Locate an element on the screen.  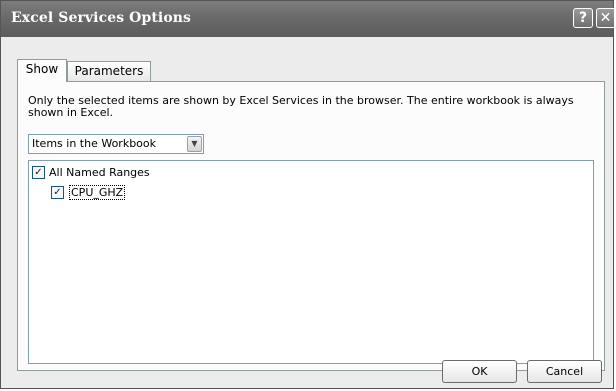
chevron-down-icon: ▼ is located at coordinates (194, 144).